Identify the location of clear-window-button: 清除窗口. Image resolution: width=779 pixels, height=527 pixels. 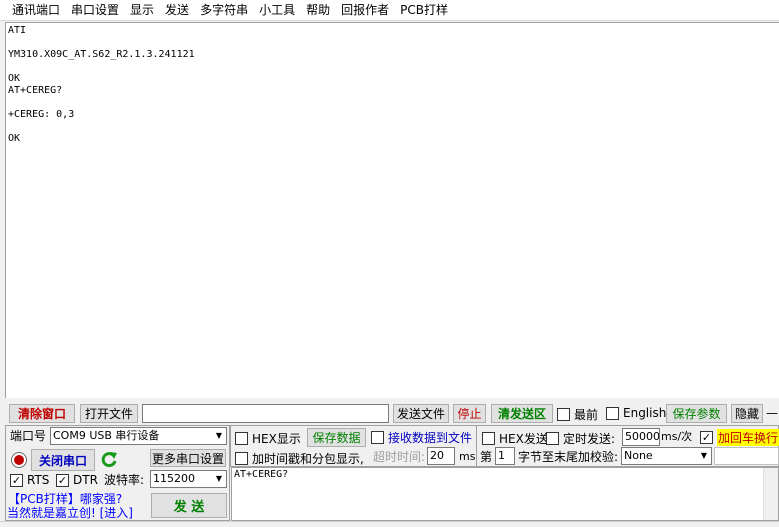
(42, 413).